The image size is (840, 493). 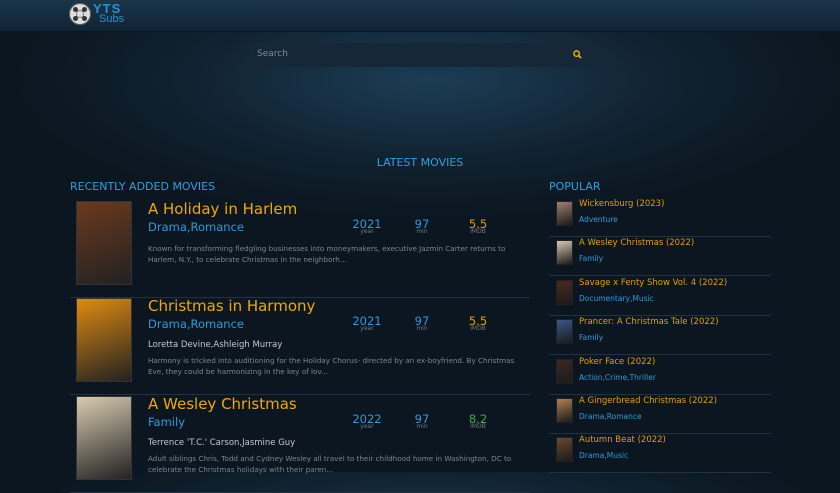 What do you see at coordinates (653, 283) in the screenshot?
I see `popular-title: Savage x Fenty Show Vol. 4 (2022)` at bounding box center [653, 283].